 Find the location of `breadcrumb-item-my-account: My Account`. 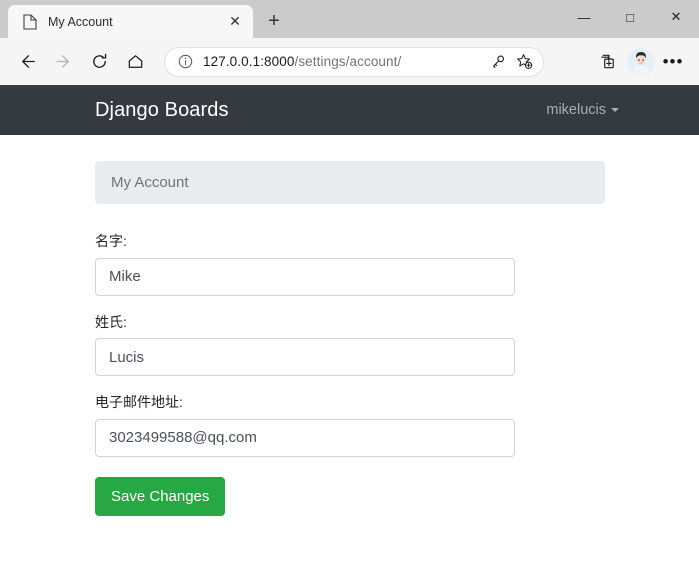

breadcrumb-item-my-account: My Account is located at coordinates (150, 182).